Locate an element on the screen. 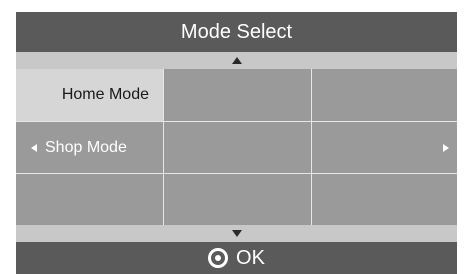 The image size is (473, 274). mode-item-home: Home Mode is located at coordinates (89, 95).